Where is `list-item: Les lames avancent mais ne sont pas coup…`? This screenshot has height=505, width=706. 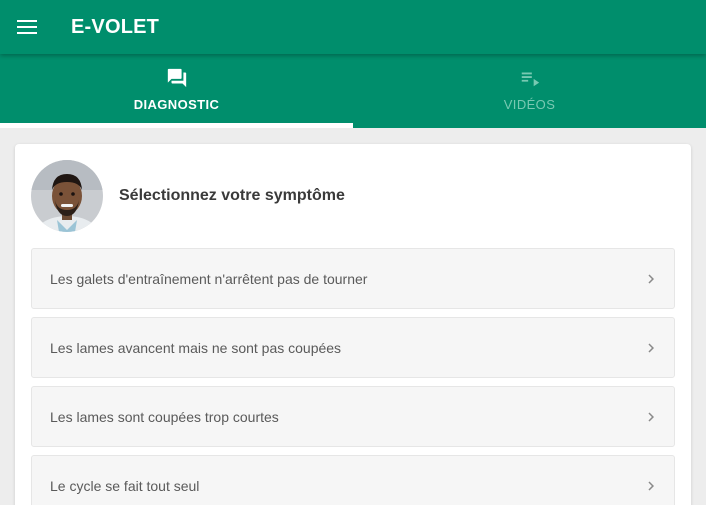 list-item: Les lames avancent mais ne sont pas coup… is located at coordinates (353, 347).